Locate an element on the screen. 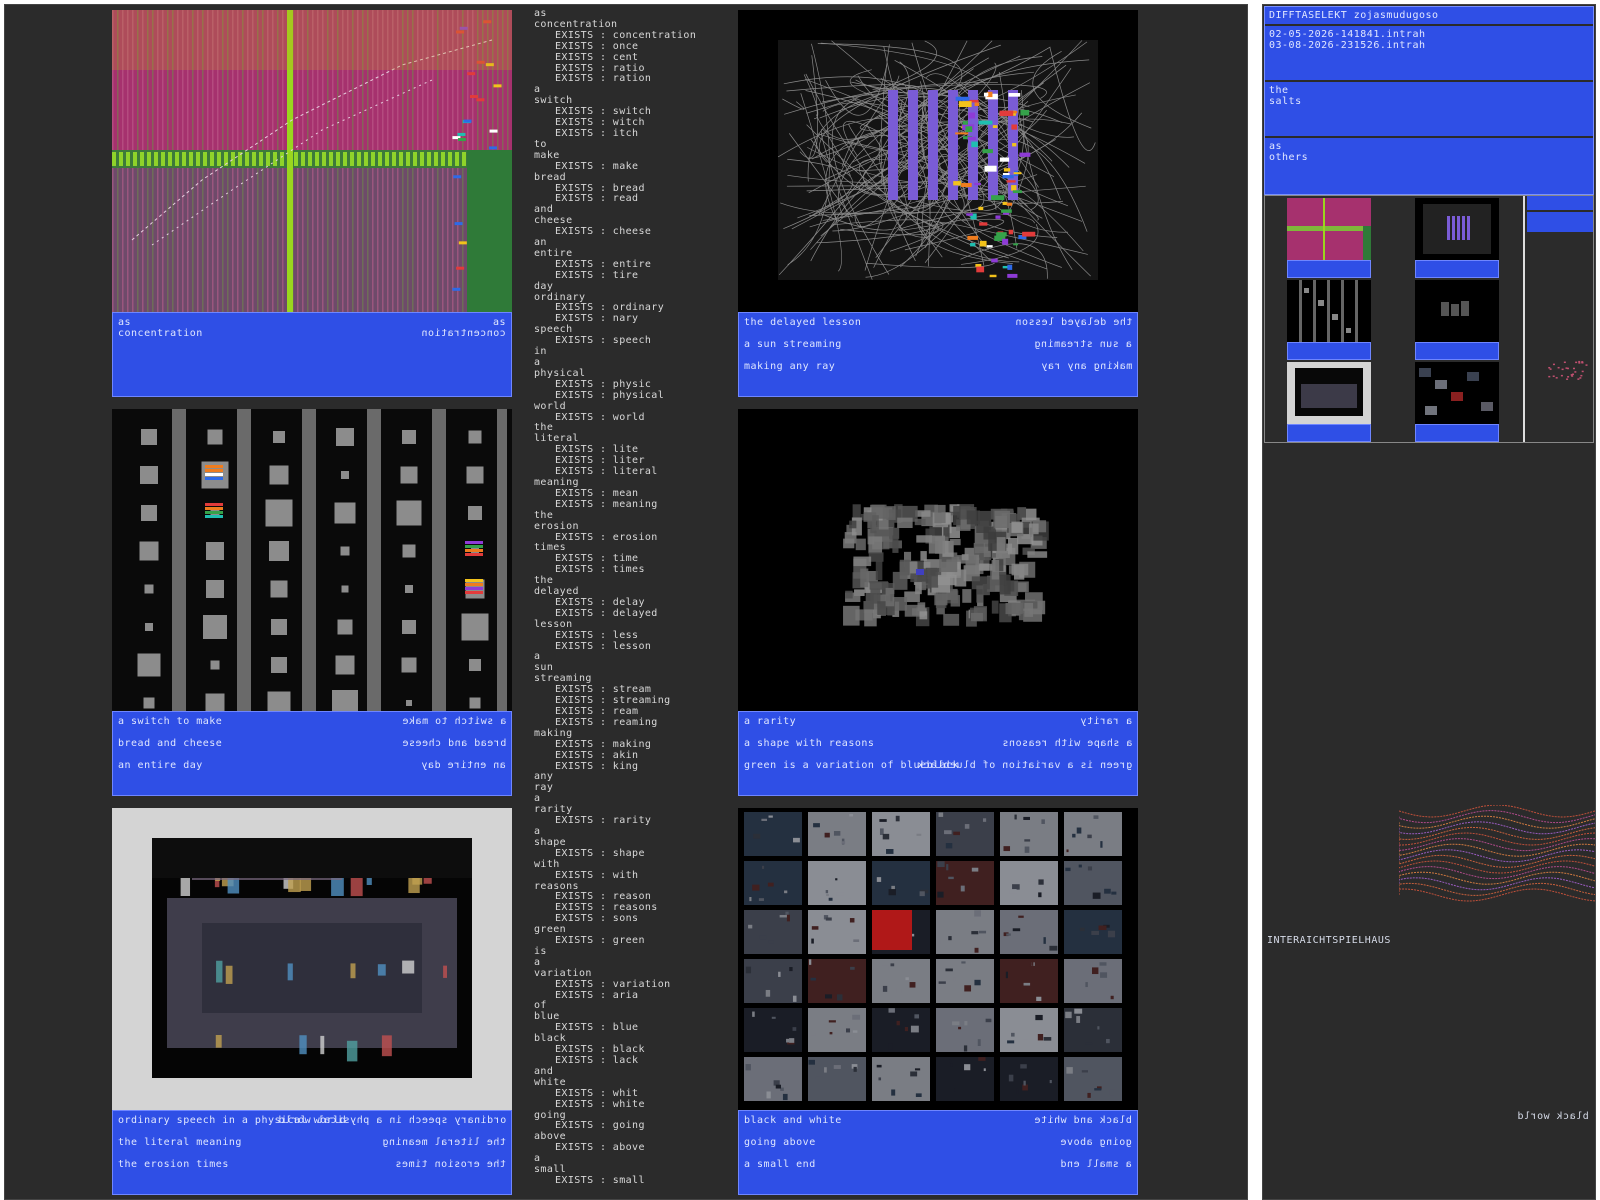 The width and height of the screenshot is (1600, 1200). file-link-2: 03-08-2026-231526.intrah is located at coordinates (1429, 45).